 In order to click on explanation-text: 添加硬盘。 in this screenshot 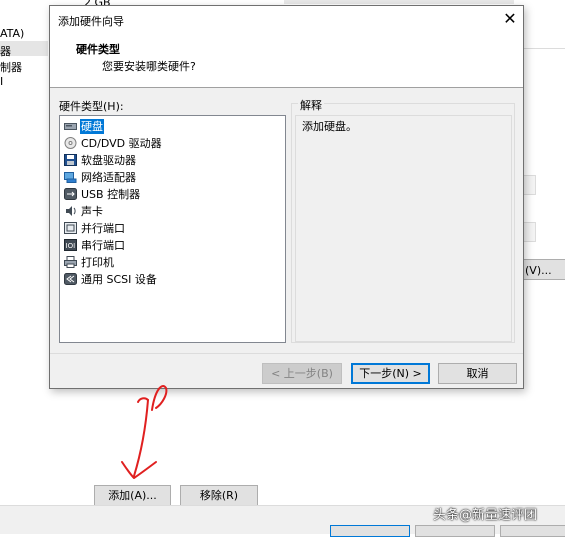, I will do `click(329, 126)`.